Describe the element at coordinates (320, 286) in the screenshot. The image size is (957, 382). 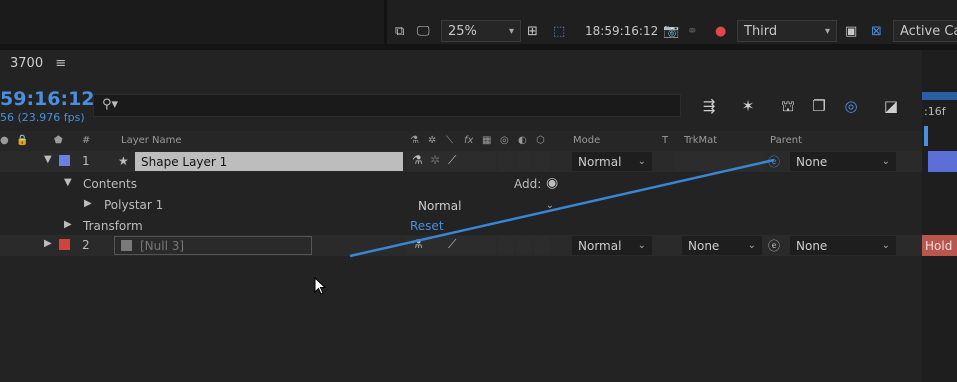
I see `mouse-cursor-icon` at that location.